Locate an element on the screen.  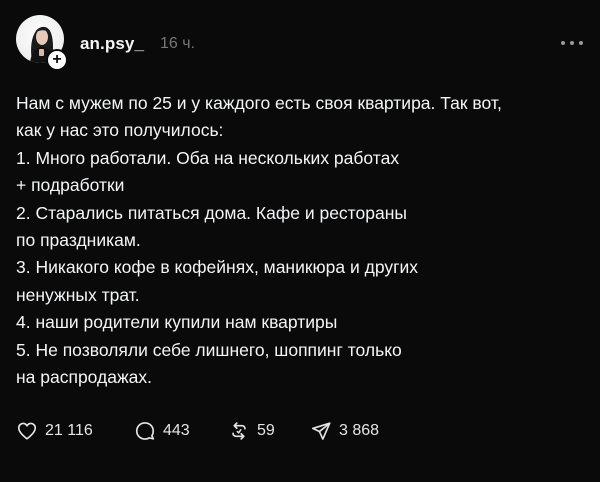
share-button: 3 868 is located at coordinates (344, 431).